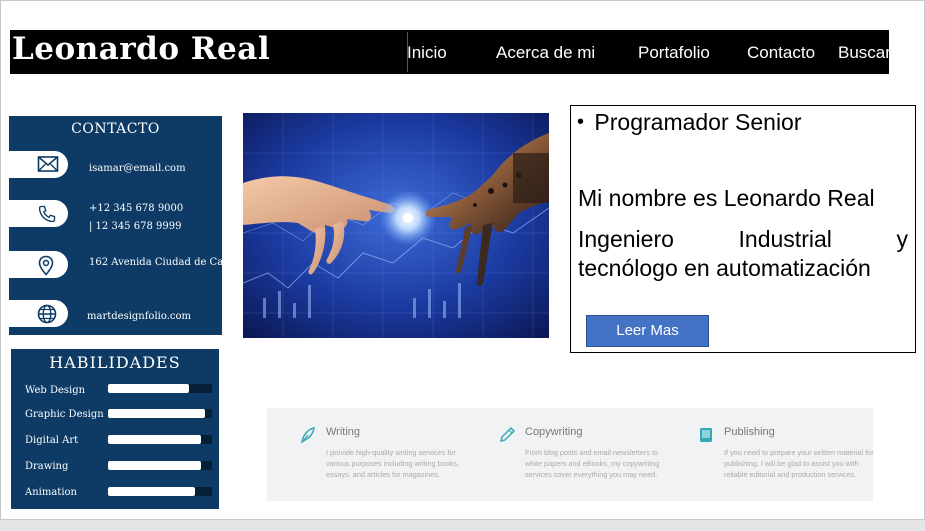 The image size is (925, 531). I want to click on role-word-2: Industrial, so click(785, 239).